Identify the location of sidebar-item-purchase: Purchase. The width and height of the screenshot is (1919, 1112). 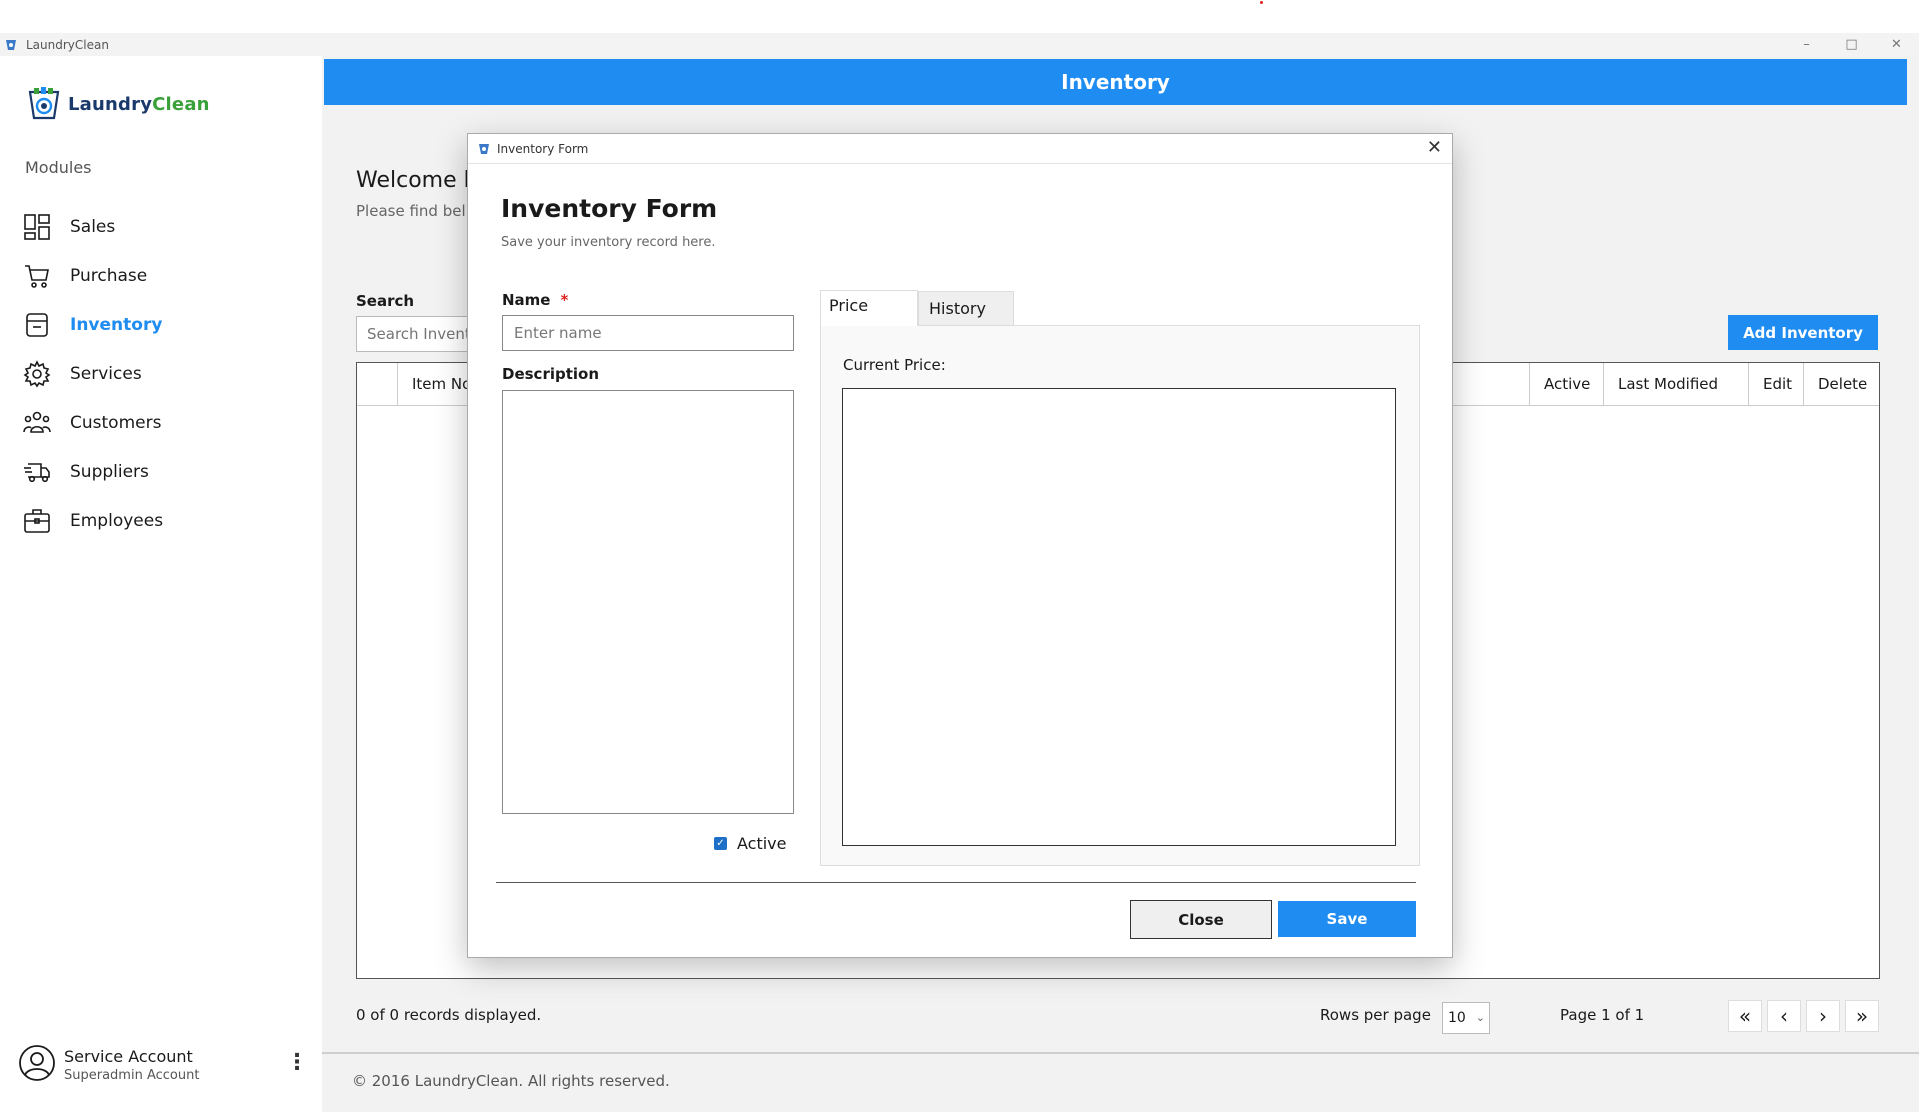
(92, 275).